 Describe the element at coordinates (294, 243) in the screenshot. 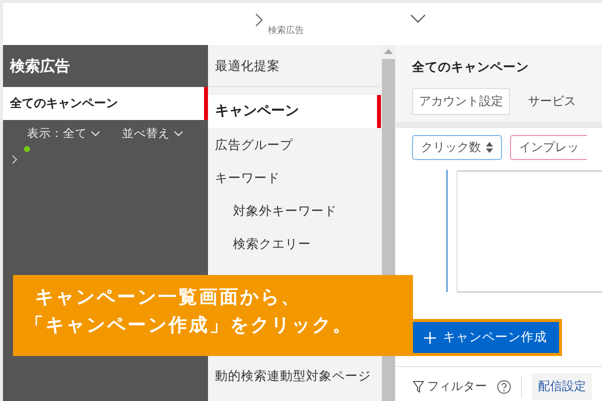

I see `submenu-item: 検索クエリー` at that location.